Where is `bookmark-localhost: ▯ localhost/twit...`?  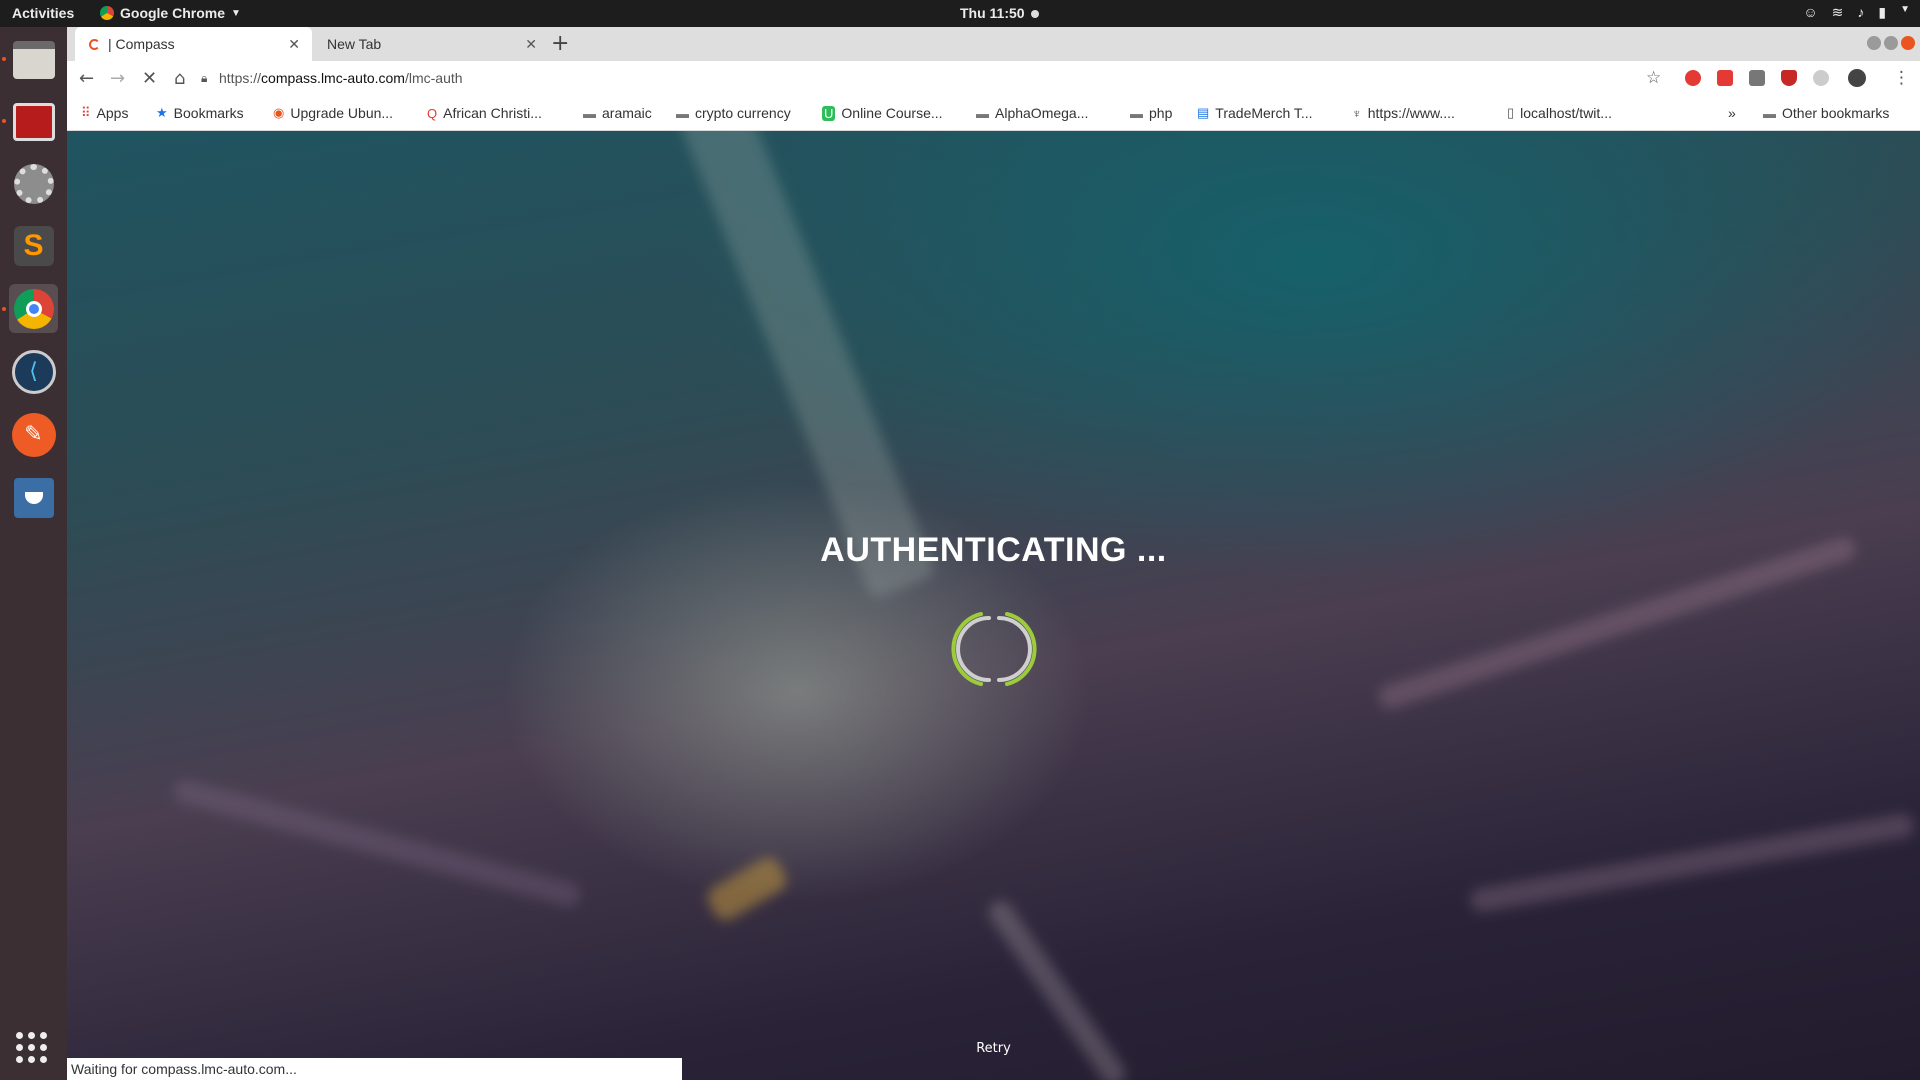
bookmark-localhost: ▯ localhost/twit... is located at coordinates (1559, 113).